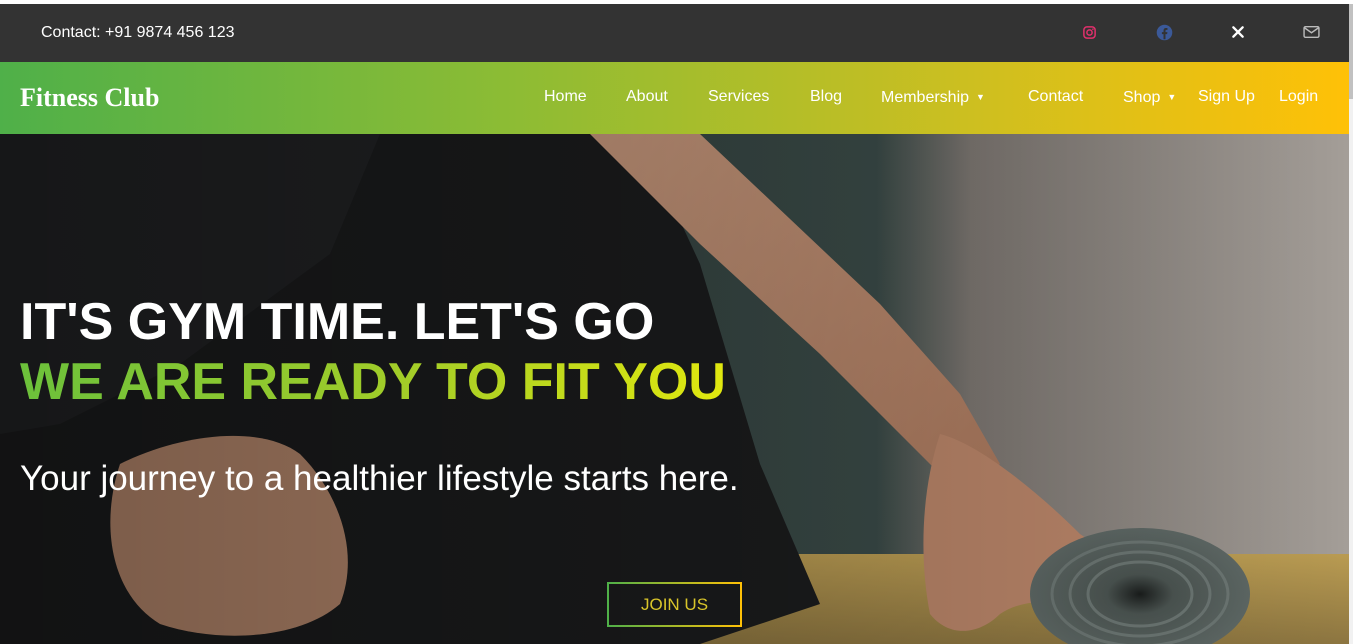  I want to click on nav-blog: Blog, so click(826, 97).